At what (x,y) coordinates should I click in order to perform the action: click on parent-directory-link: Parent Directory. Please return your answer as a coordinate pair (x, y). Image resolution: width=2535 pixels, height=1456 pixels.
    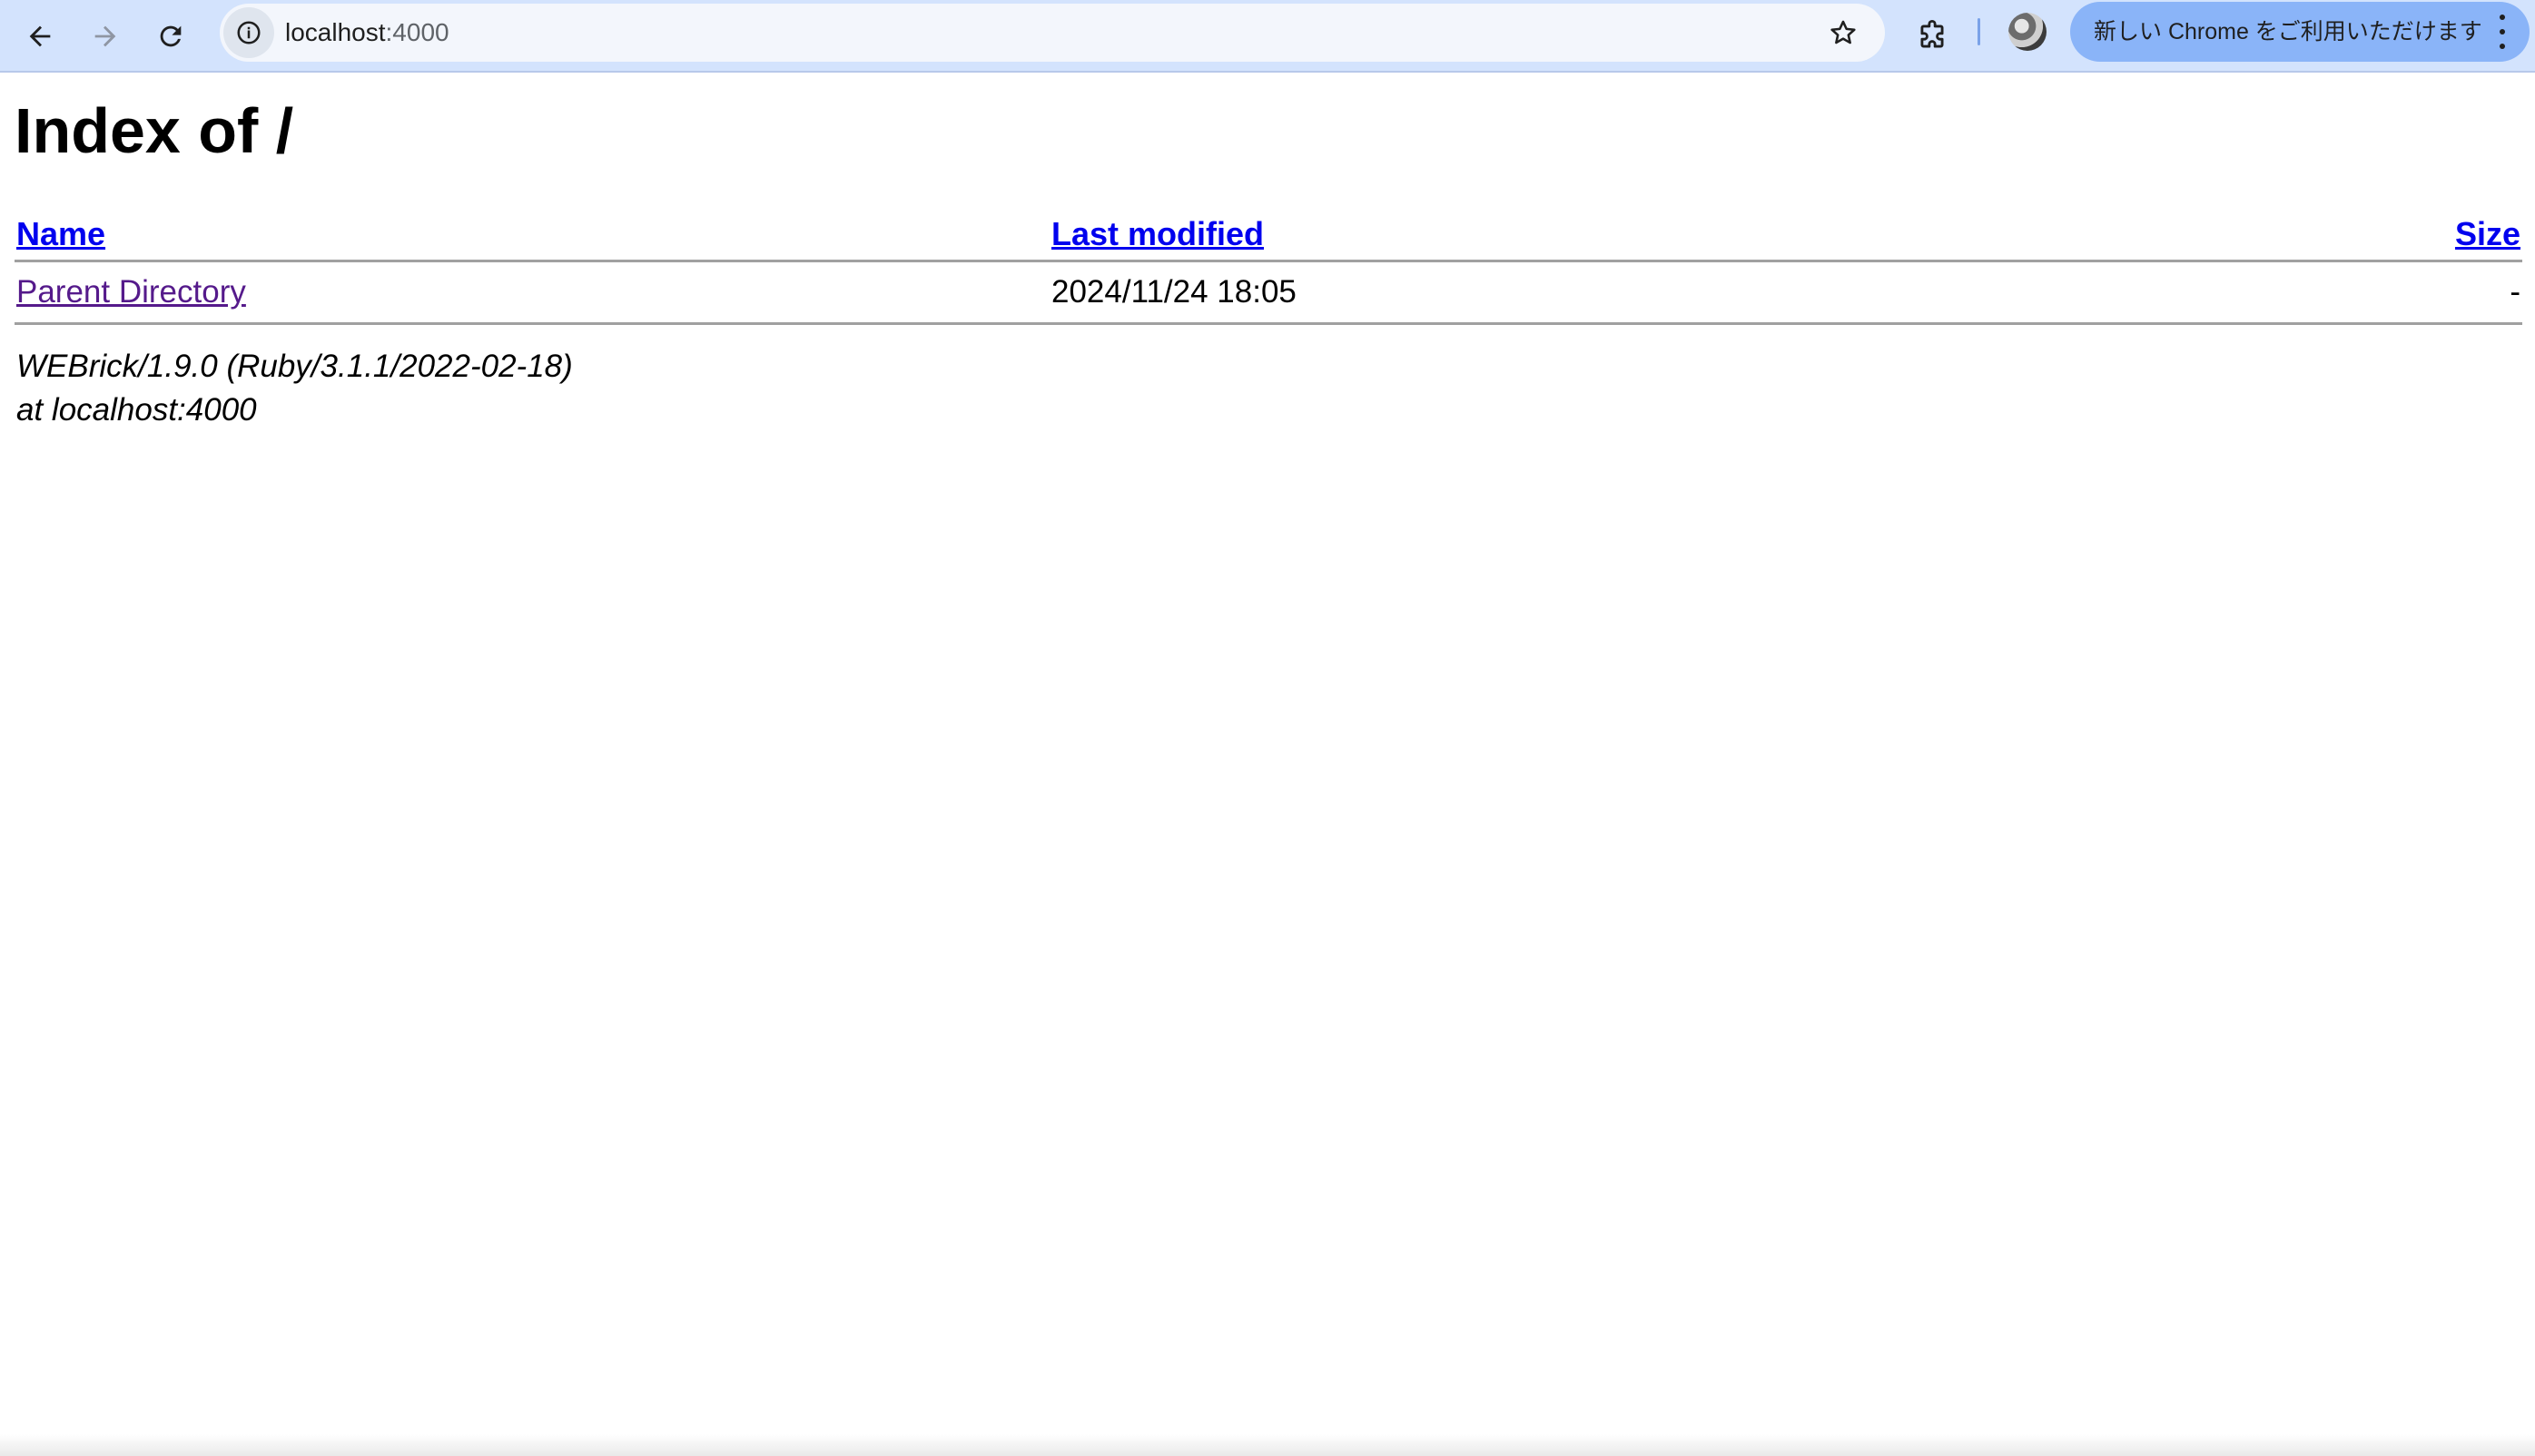
    Looking at the image, I should click on (131, 292).